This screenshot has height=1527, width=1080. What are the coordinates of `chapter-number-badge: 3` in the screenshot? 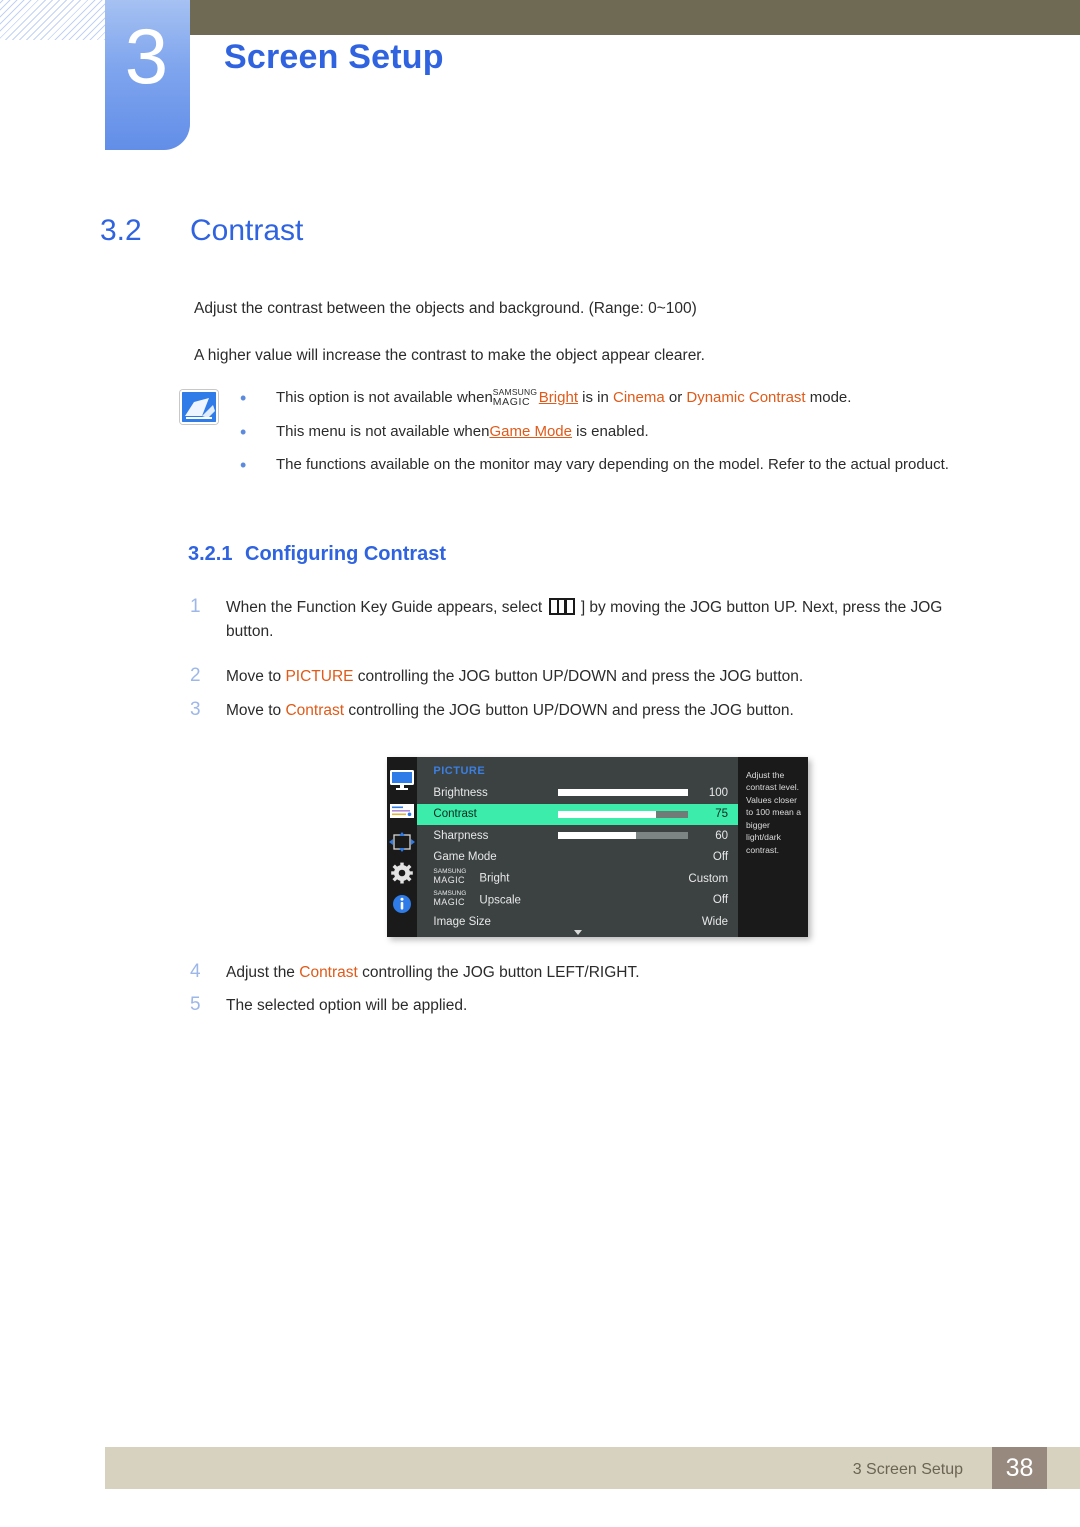 It's located at (147, 75).